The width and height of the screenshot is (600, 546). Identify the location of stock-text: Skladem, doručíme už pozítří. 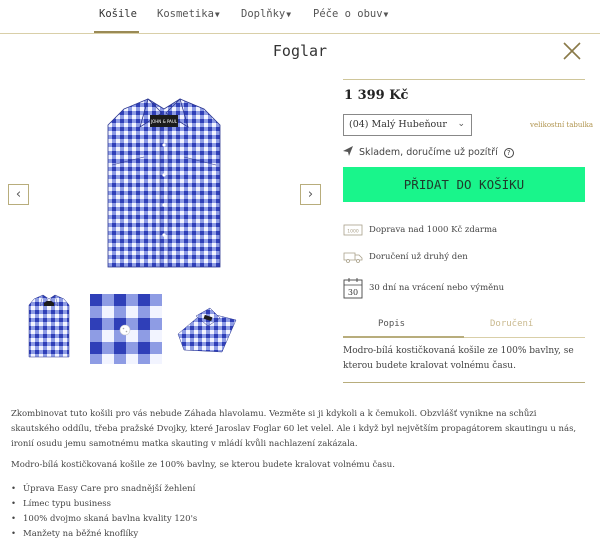
(428, 152).